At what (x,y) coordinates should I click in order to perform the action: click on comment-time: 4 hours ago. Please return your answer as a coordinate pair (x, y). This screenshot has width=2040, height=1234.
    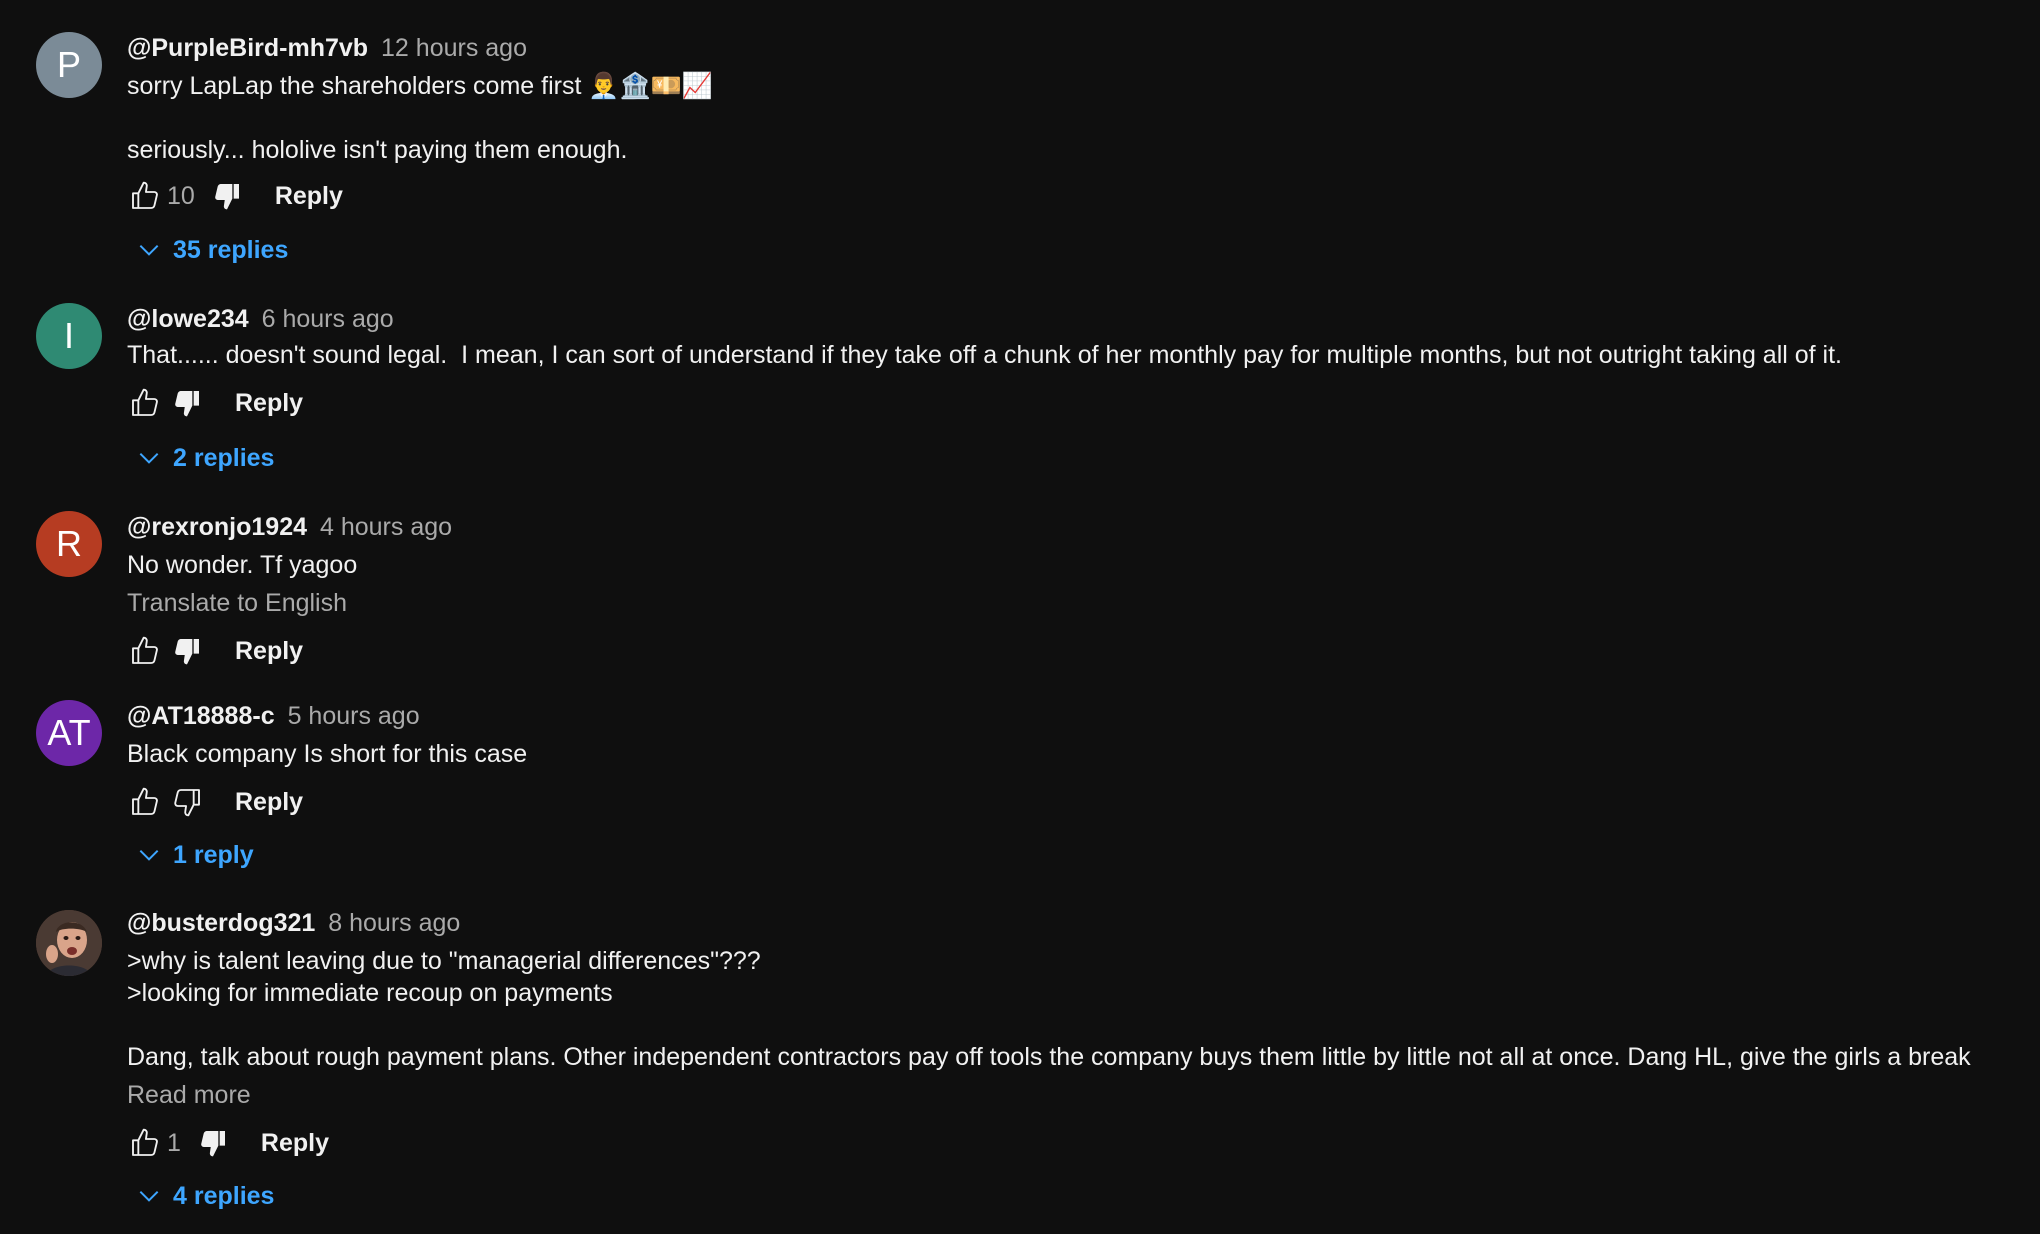
    Looking at the image, I should click on (386, 527).